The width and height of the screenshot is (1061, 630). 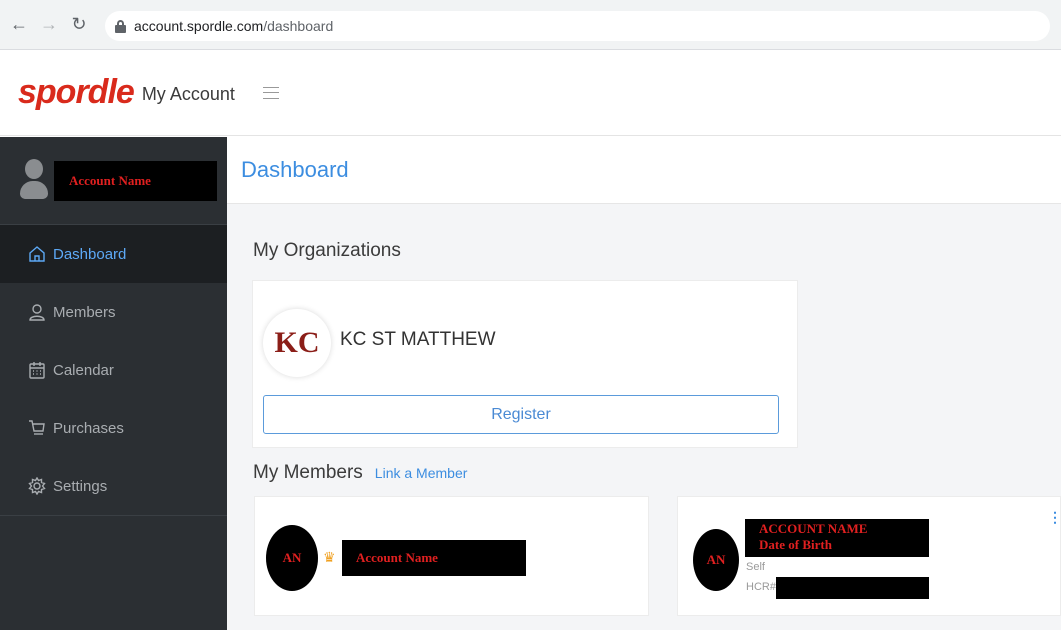 I want to click on app-name: My Account, so click(x=188, y=94).